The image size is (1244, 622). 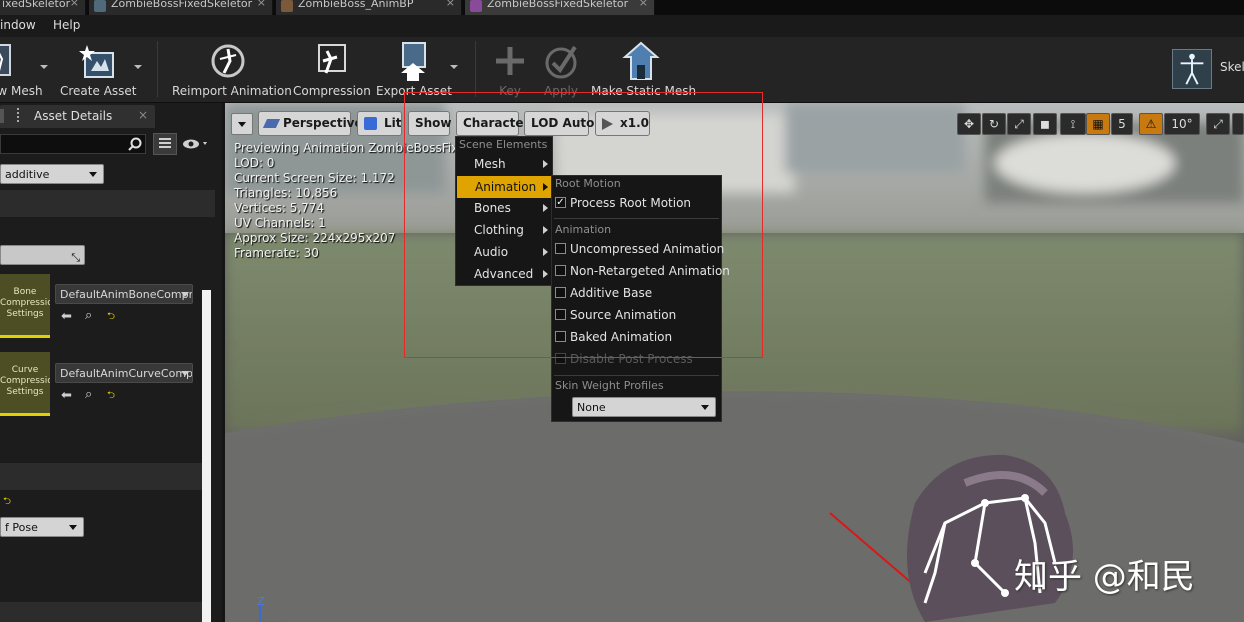 I want to click on perspective-button: Perspective, so click(x=304, y=123).